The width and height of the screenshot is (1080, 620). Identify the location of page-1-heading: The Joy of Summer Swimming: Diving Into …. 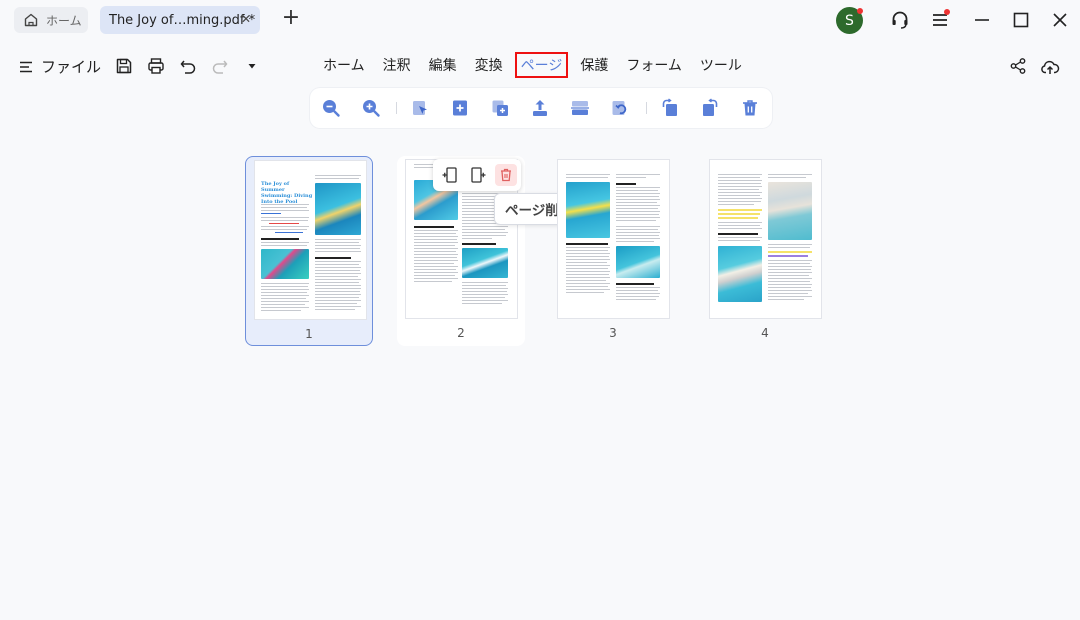
(287, 193).